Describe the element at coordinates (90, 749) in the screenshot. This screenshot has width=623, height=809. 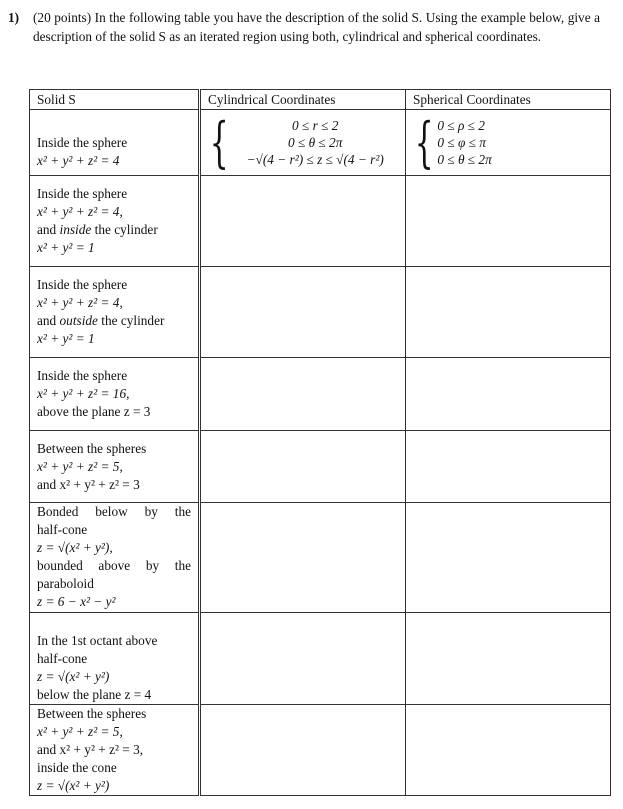
I see `solid-line: and x² + y² + z² = 3,` at that location.